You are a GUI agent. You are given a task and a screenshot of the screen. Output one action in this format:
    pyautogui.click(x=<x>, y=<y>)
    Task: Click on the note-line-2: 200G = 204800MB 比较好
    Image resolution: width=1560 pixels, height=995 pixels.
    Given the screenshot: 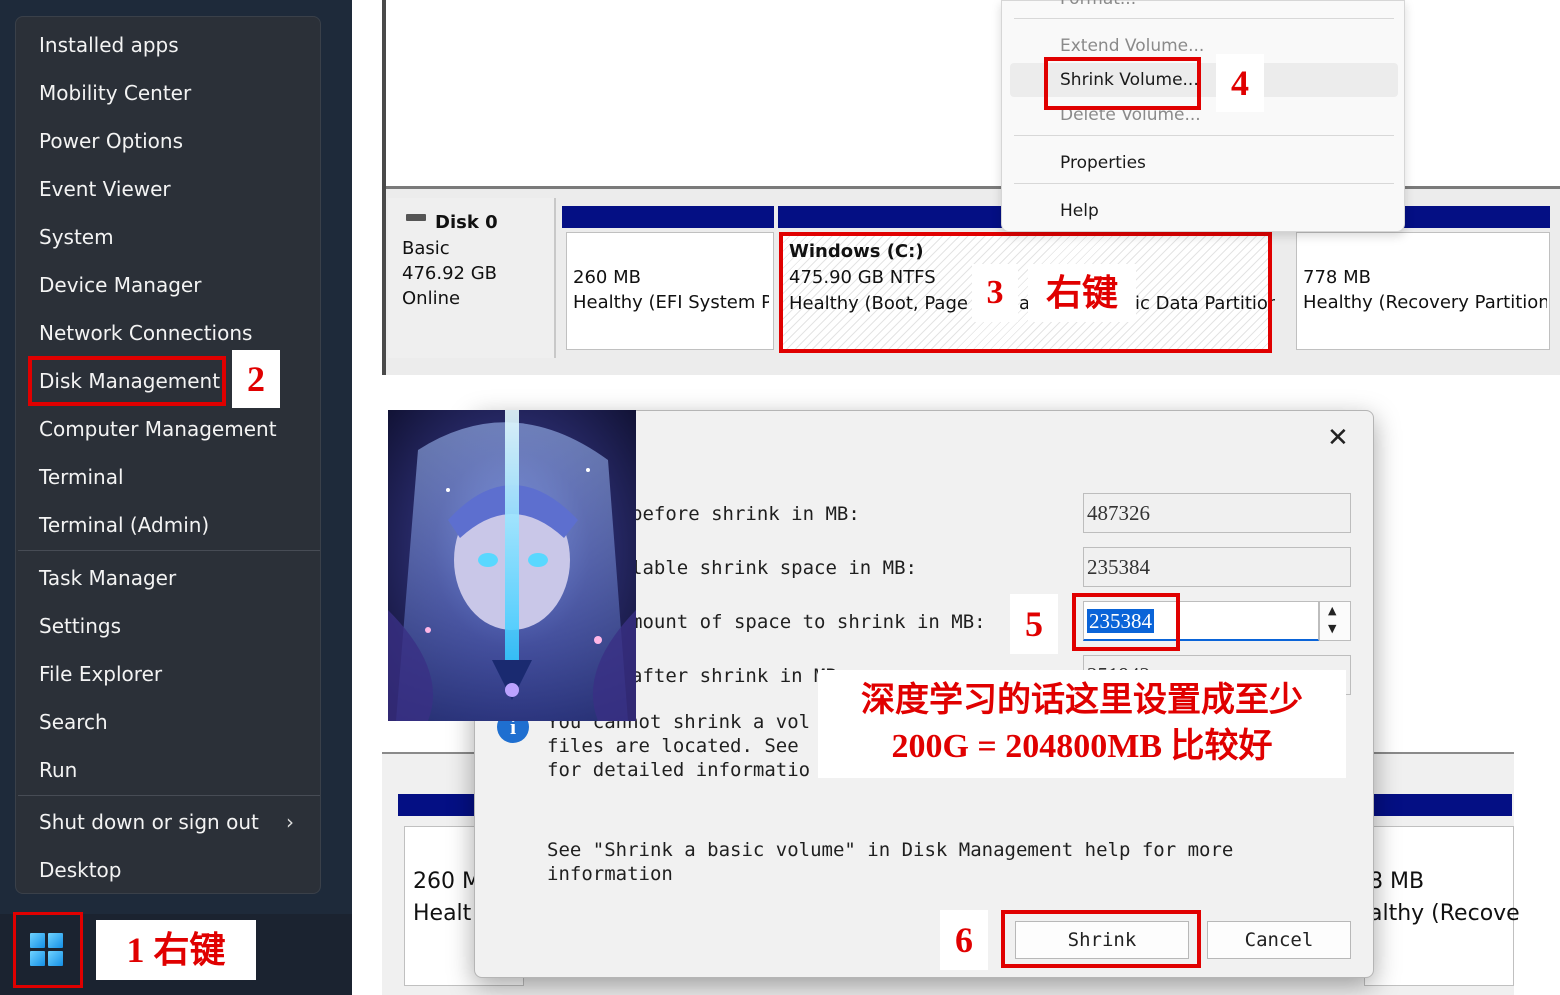 What is the action you would take?
    pyautogui.click(x=1082, y=746)
    